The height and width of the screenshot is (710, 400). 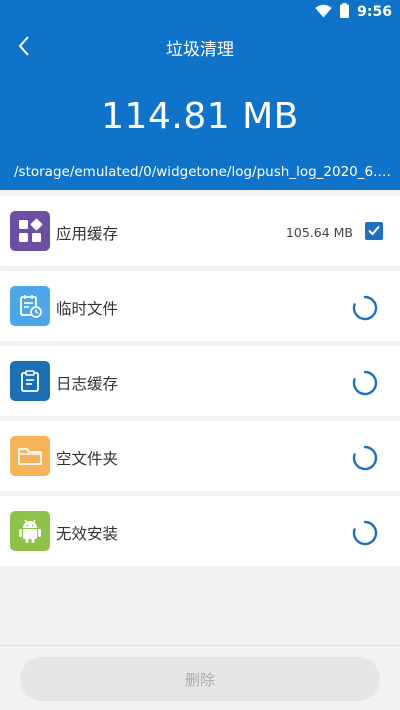 I want to click on app-cache-checkbox, so click(x=374, y=231).